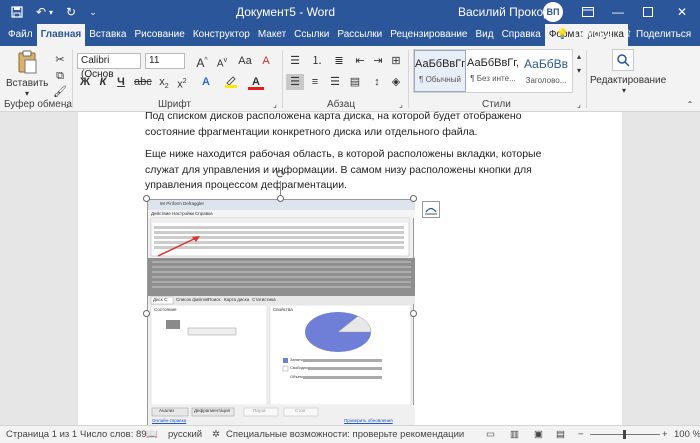  I want to click on style-preview: АаБбВвГг,, so click(493, 63).